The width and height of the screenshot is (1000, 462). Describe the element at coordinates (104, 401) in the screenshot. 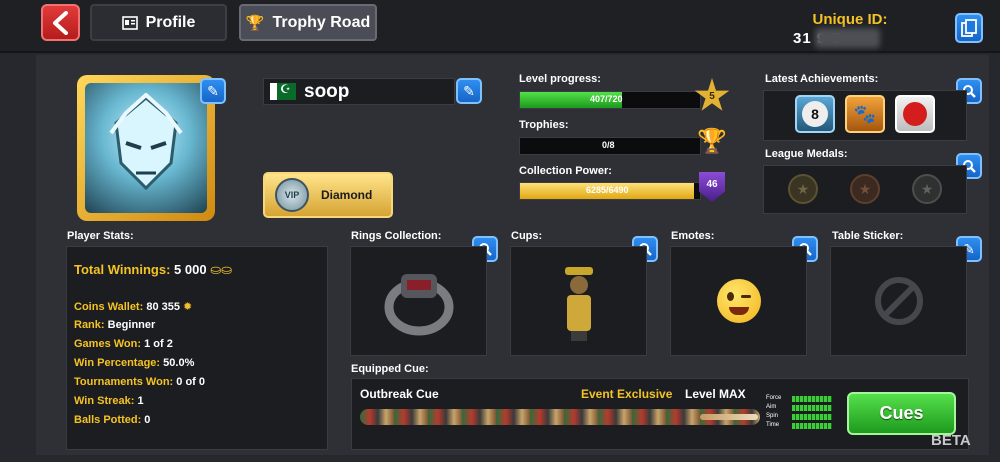

I see `win-streak-key: Win Streak:` at that location.